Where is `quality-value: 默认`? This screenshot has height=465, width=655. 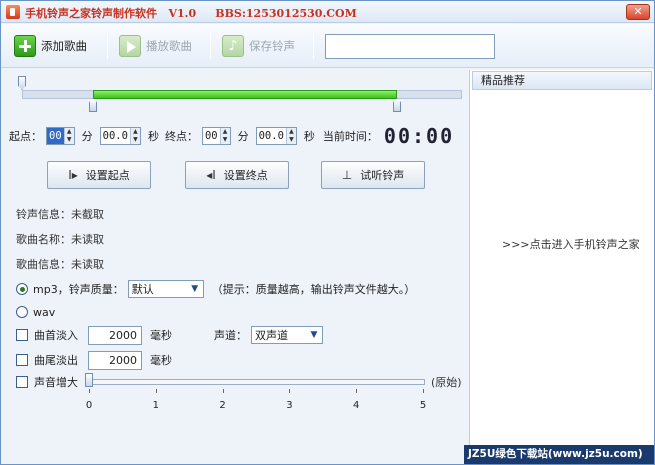
quality-value: 默认 is located at coordinates (142, 289).